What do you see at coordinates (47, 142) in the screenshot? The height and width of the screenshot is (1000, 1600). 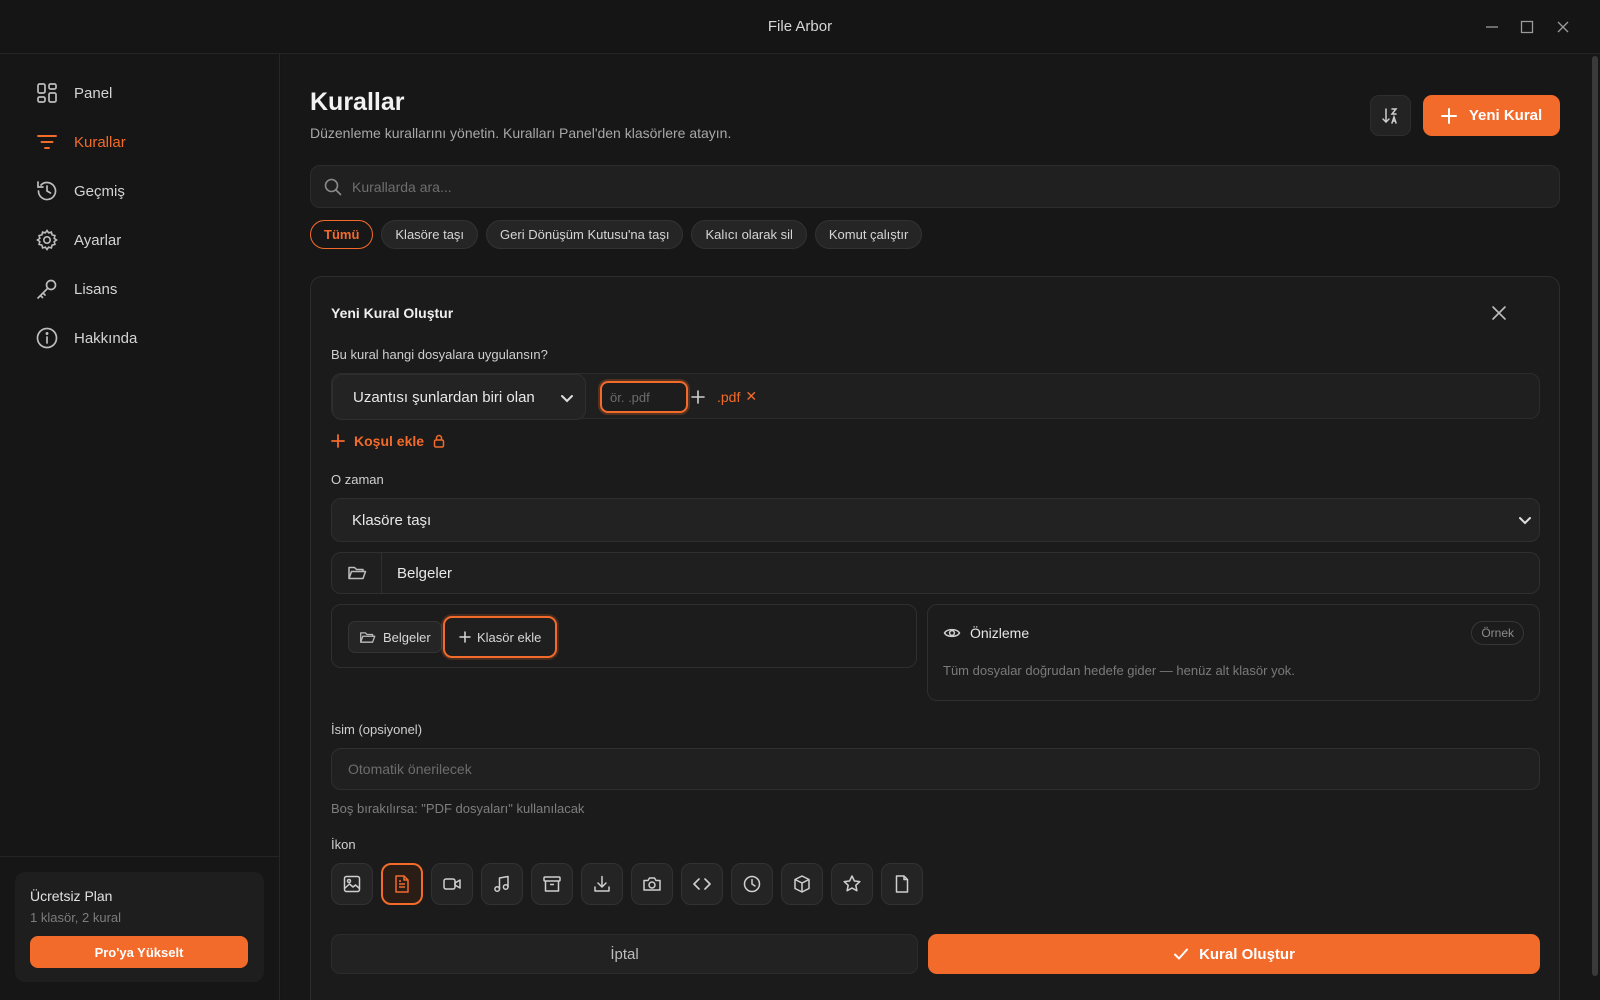 I see `filter-icon` at bounding box center [47, 142].